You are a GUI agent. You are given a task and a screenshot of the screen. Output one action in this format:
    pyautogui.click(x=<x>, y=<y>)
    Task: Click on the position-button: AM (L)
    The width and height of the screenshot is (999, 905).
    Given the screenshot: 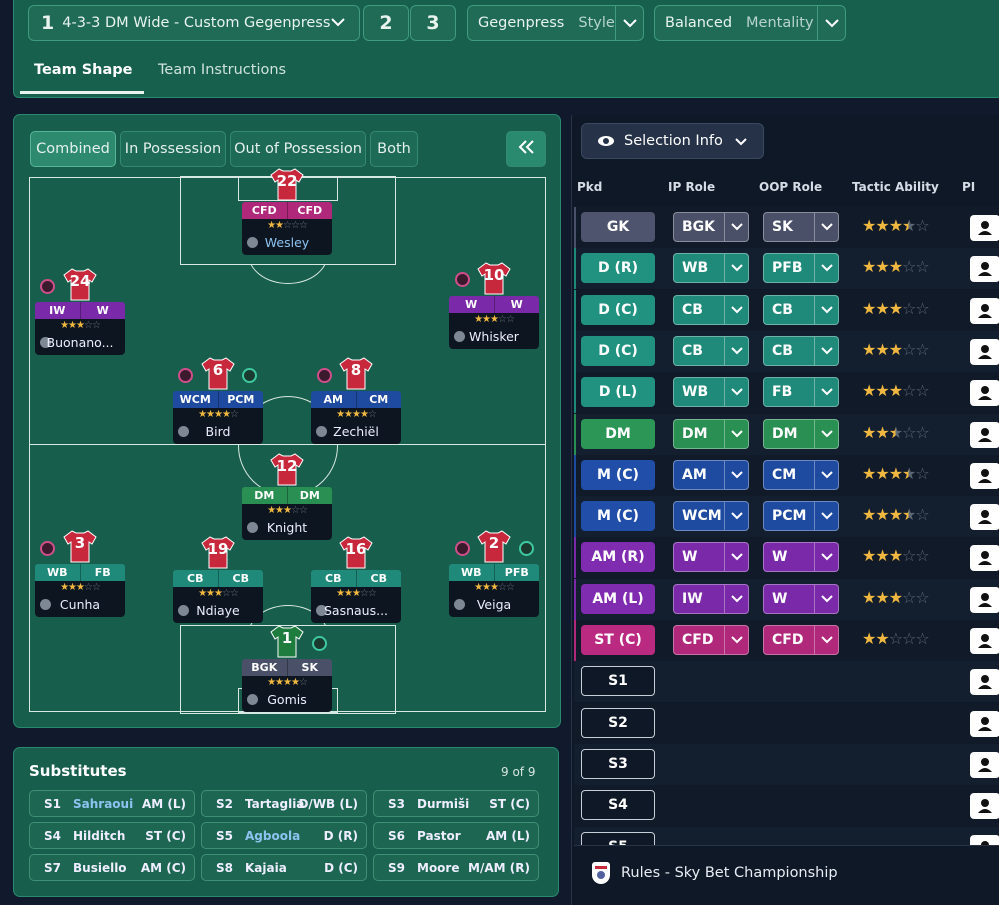 What is the action you would take?
    pyautogui.click(x=618, y=598)
    